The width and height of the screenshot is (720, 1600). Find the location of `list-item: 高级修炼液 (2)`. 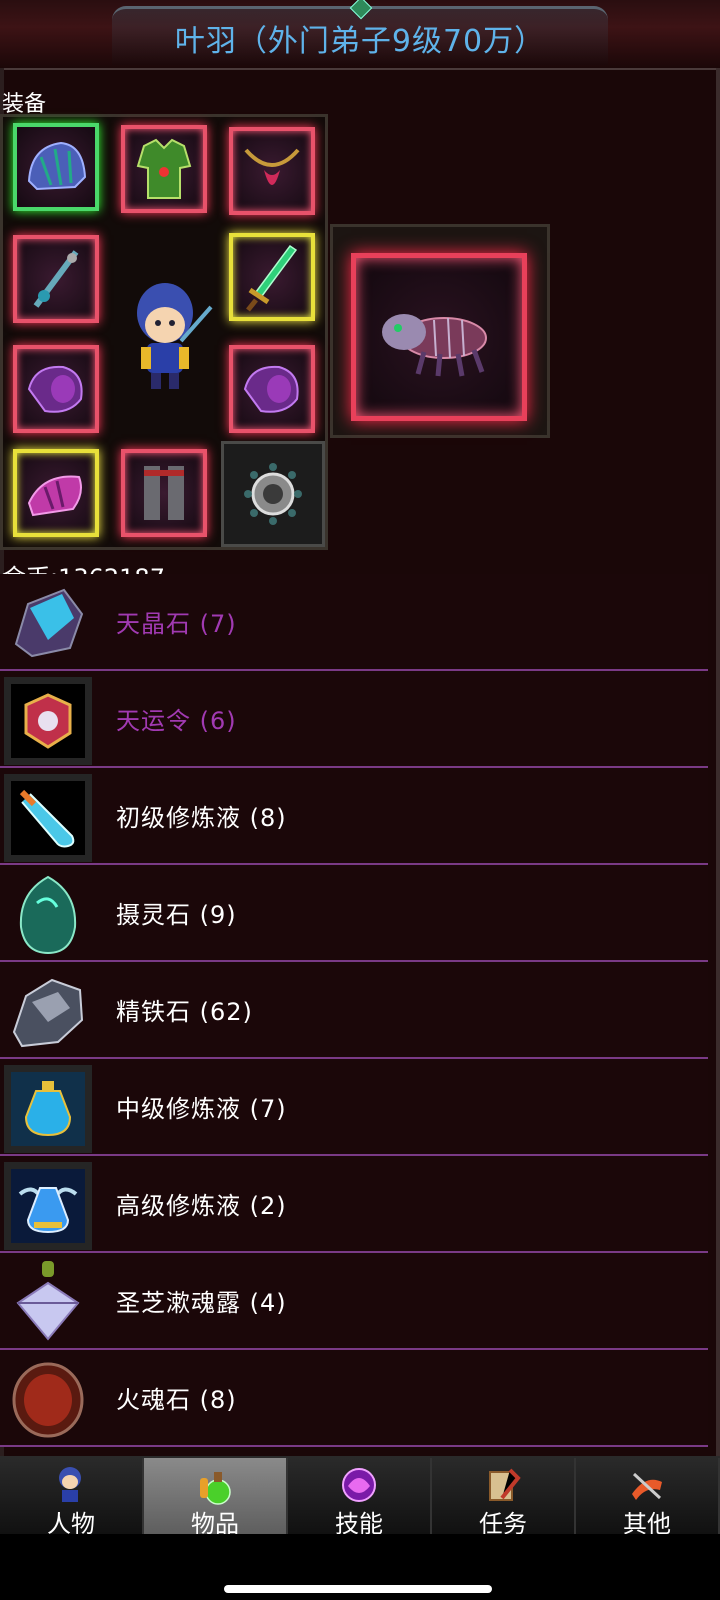

list-item: 高级修炼液 (2) is located at coordinates (354, 1204).